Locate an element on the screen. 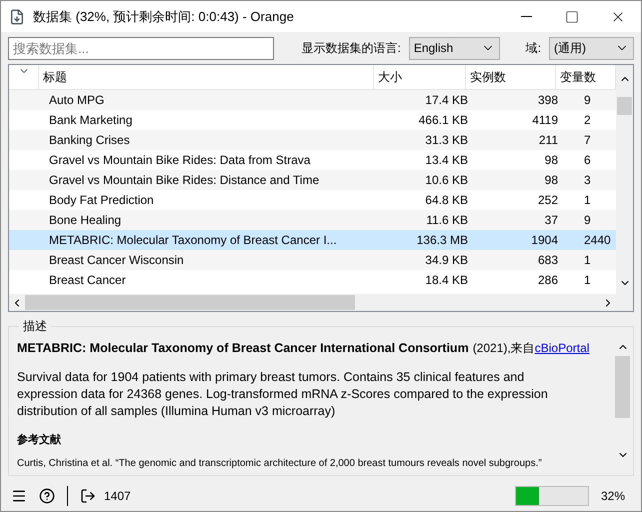  table-cell-text: 3 is located at coordinates (587, 180).